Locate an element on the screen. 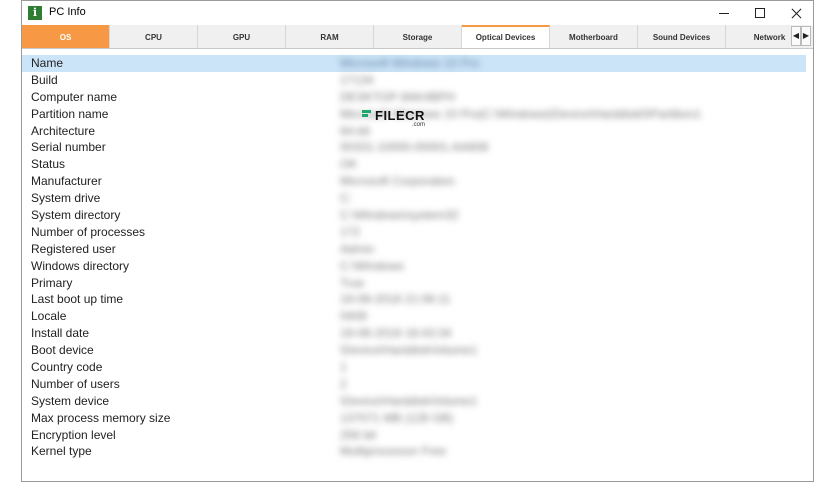 Image resolution: width=836 pixels, height=484 pixels. property-label: Manufacturer is located at coordinates (66, 181).